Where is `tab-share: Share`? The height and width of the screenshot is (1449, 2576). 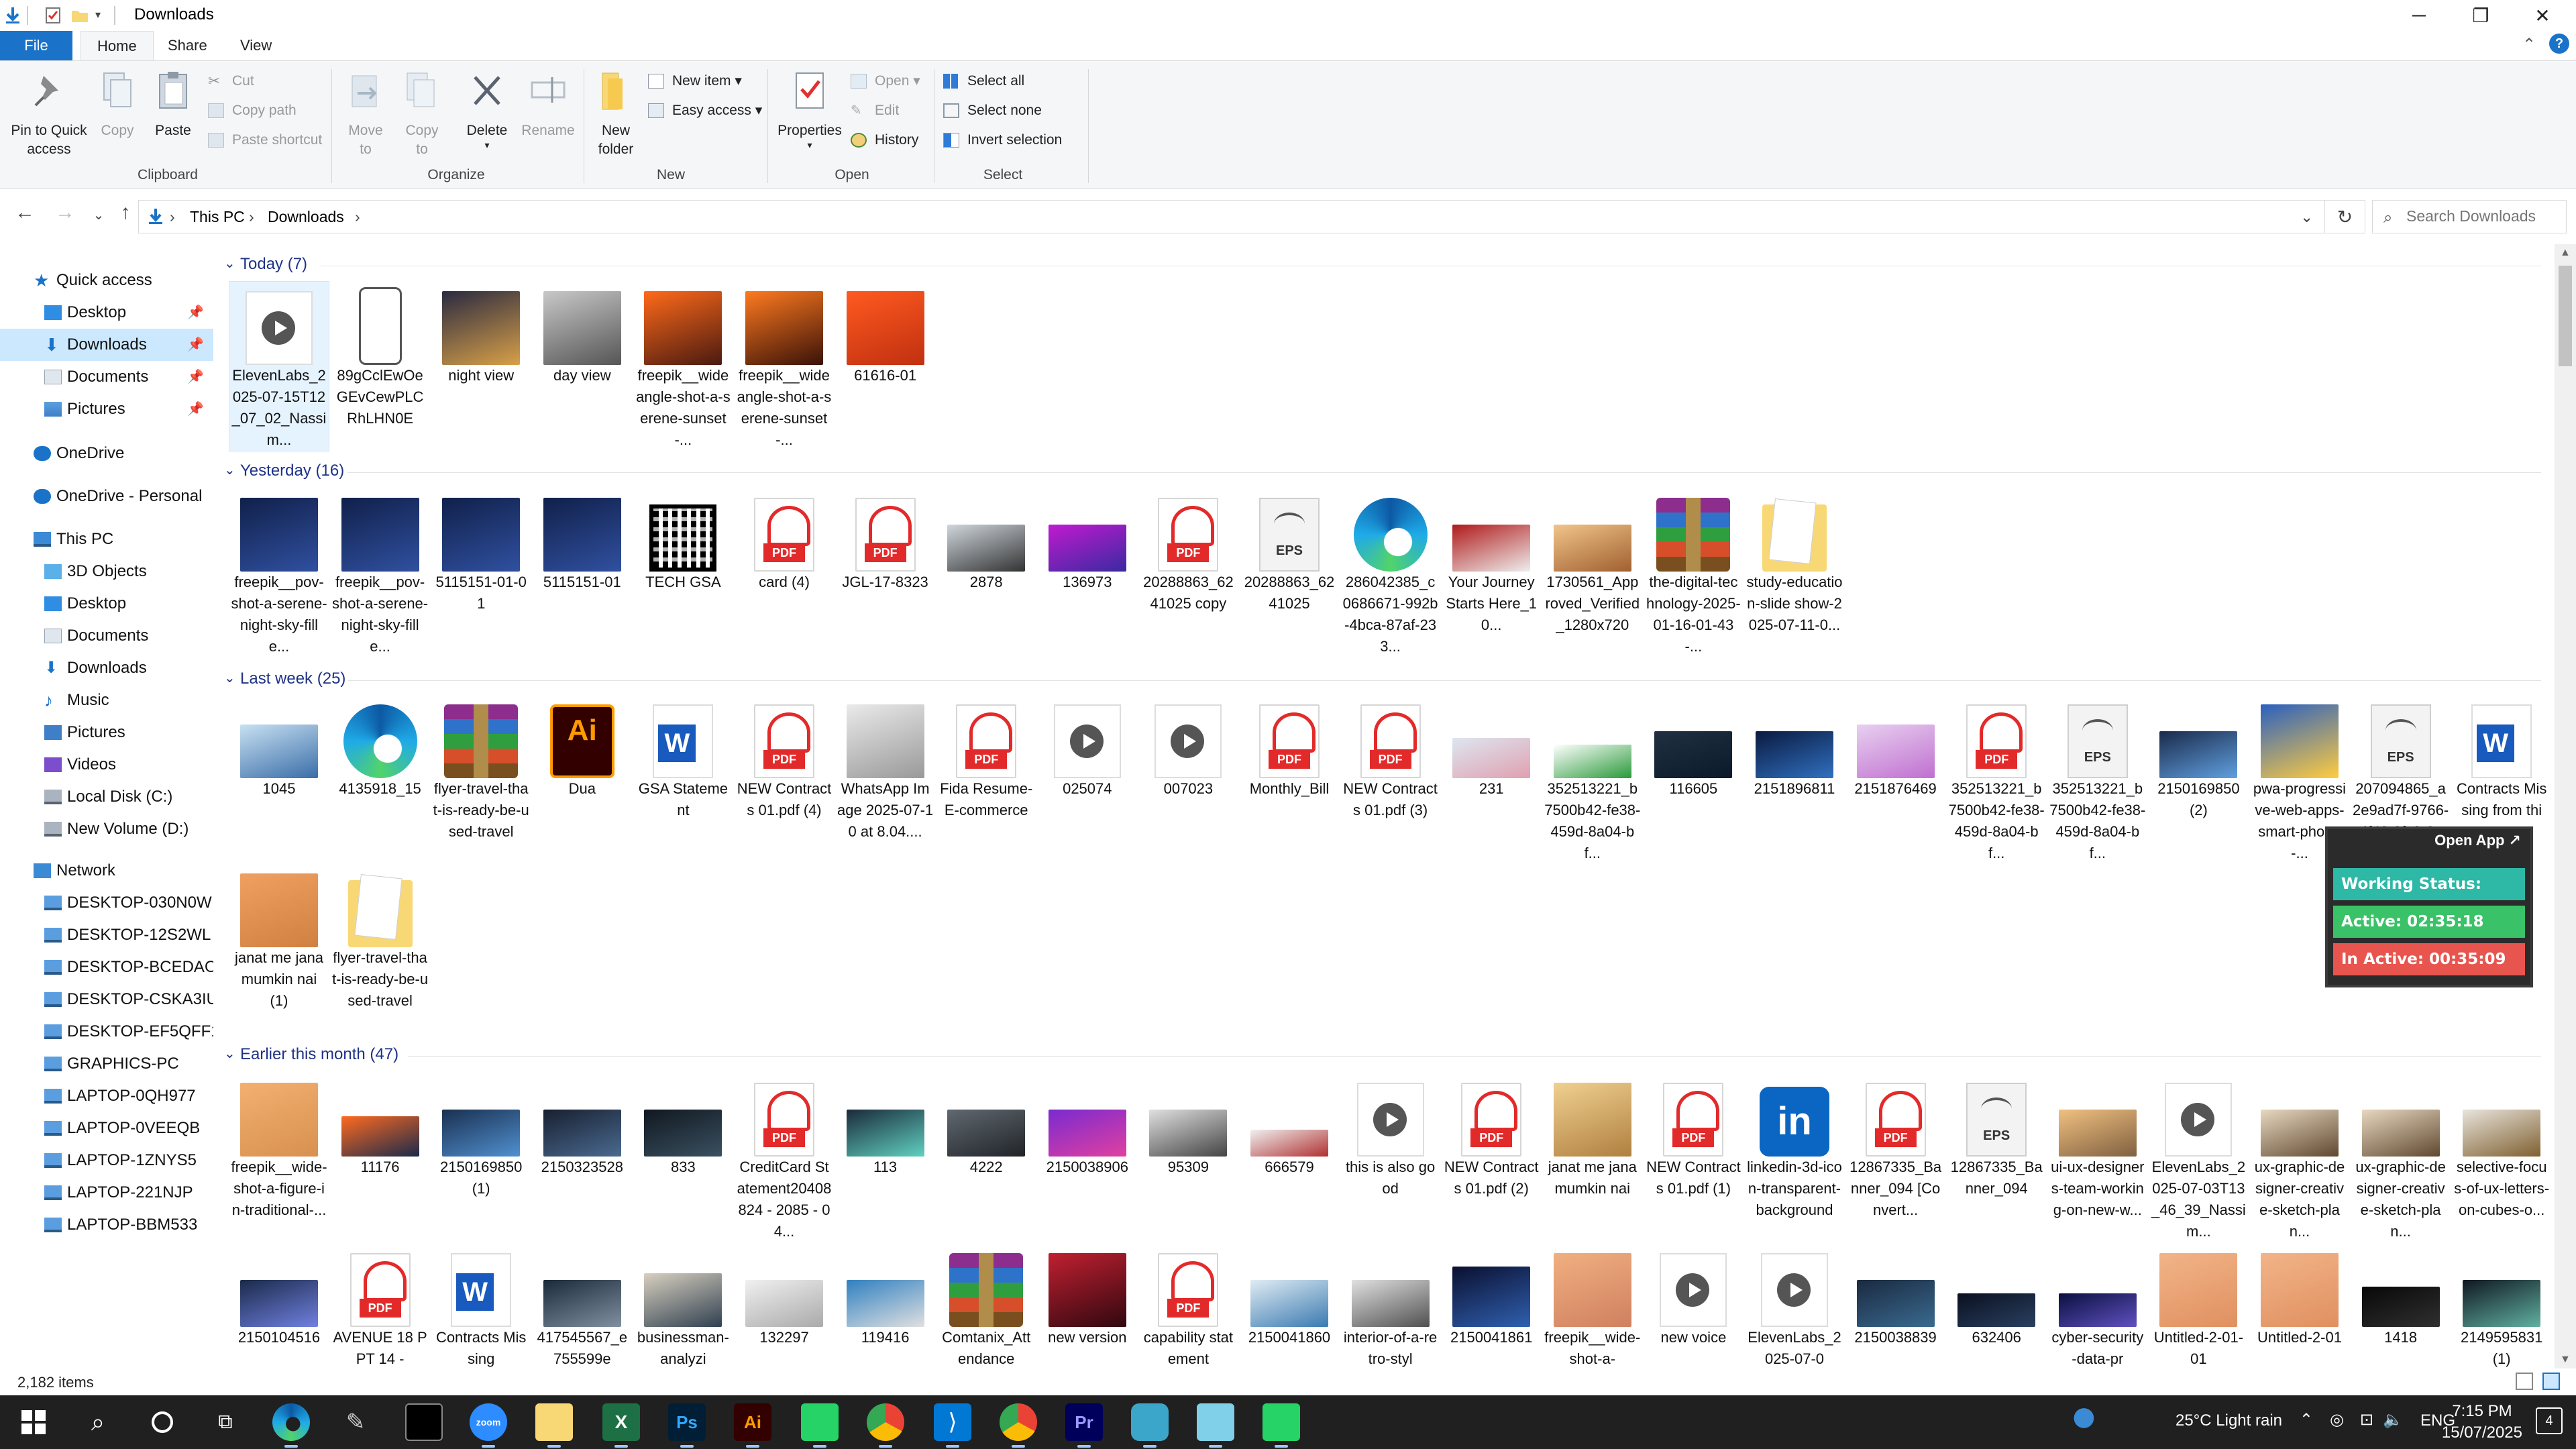
tab-share: Share is located at coordinates (187, 45).